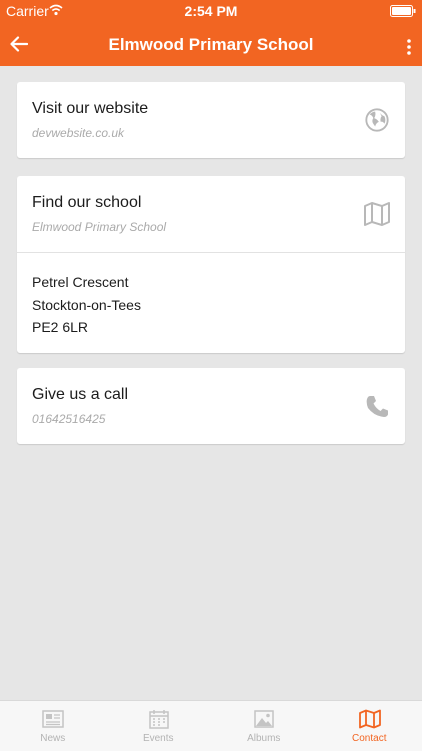 This screenshot has height=751, width=422. What do you see at coordinates (211, 327) in the screenshot?
I see `address-line: PE2 6LR` at bounding box center [211, 327].